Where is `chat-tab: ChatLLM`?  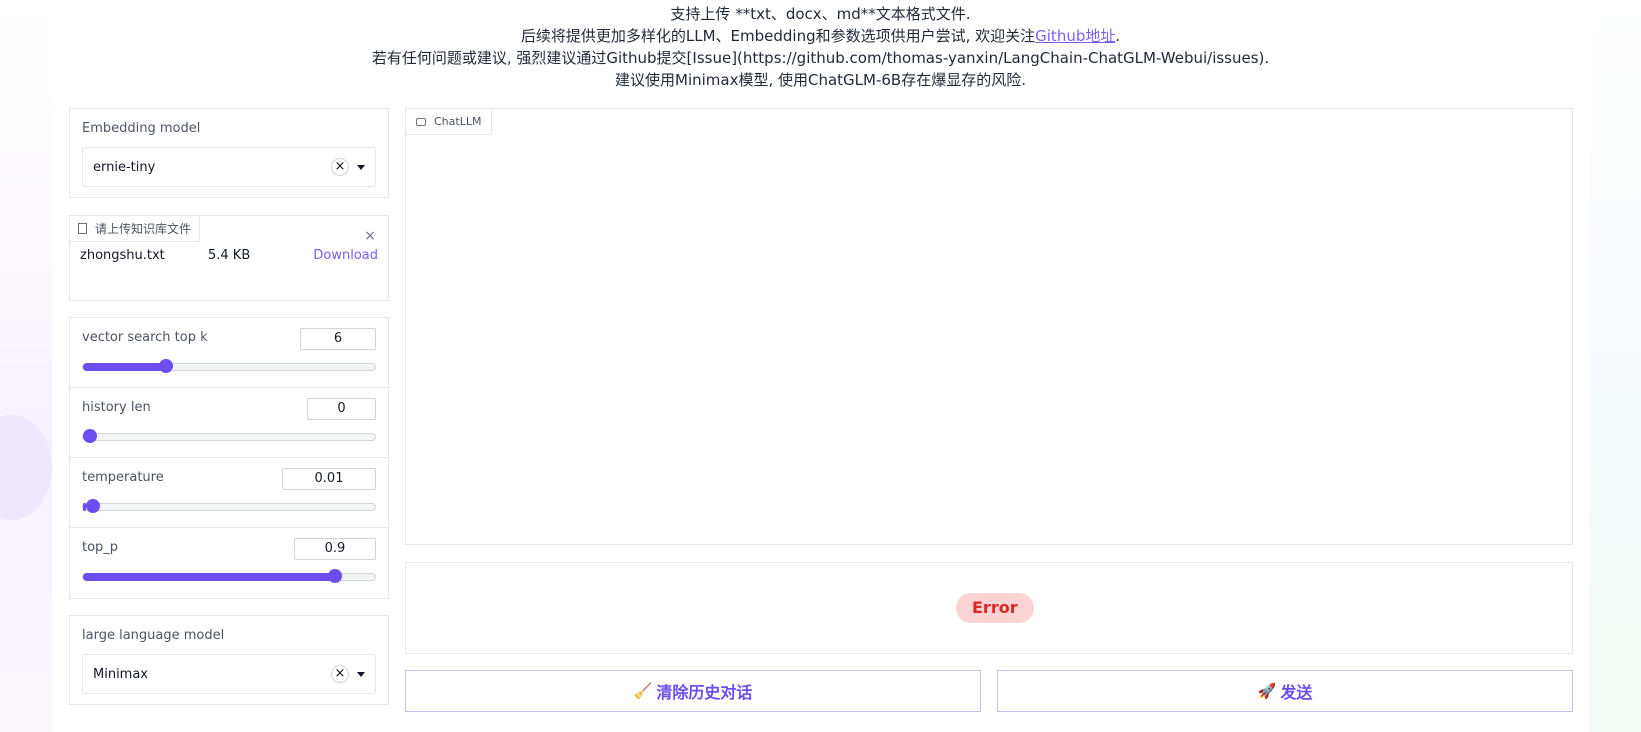 chat-tab: ChatLLM is located at coordinates (449, 122).